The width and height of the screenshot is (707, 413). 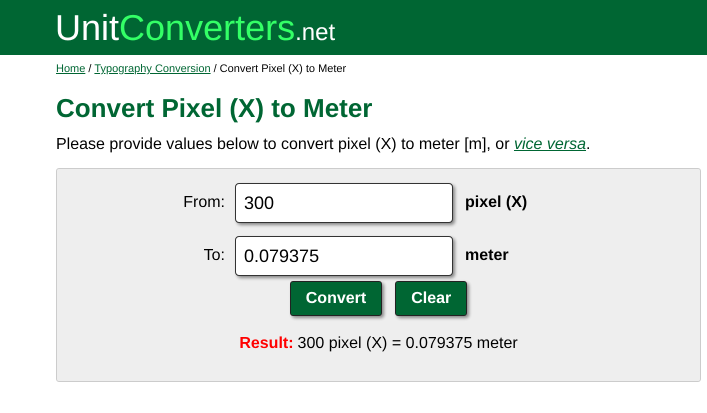 I want to click on unit-label: pixel (X), so click(x=496, y=203).